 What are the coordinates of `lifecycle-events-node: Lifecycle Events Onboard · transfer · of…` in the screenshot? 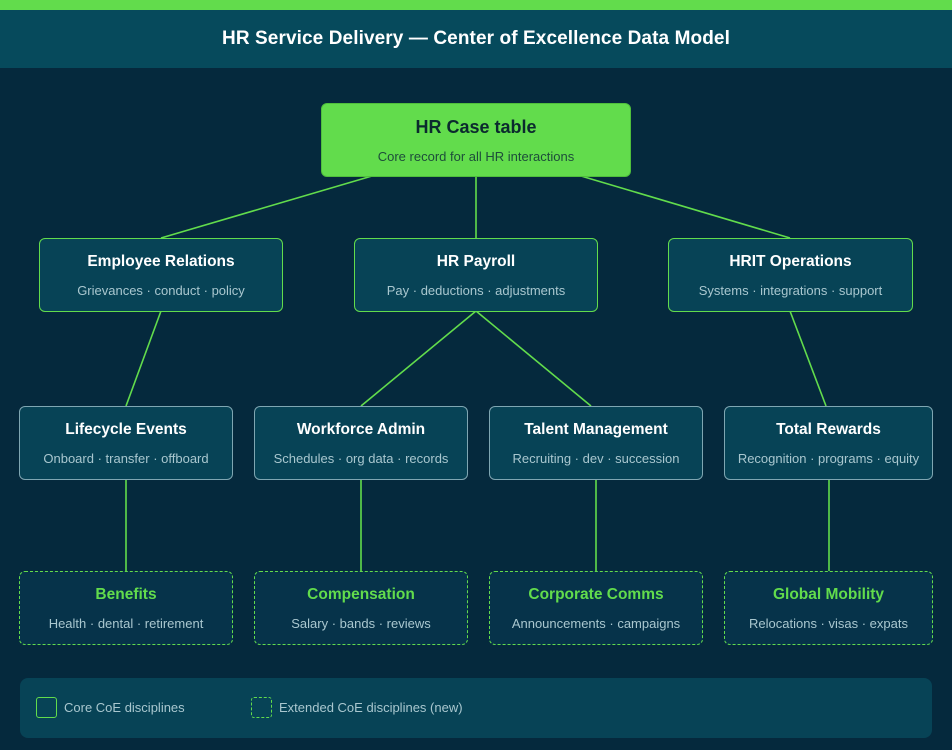 It's located at (126, 443).